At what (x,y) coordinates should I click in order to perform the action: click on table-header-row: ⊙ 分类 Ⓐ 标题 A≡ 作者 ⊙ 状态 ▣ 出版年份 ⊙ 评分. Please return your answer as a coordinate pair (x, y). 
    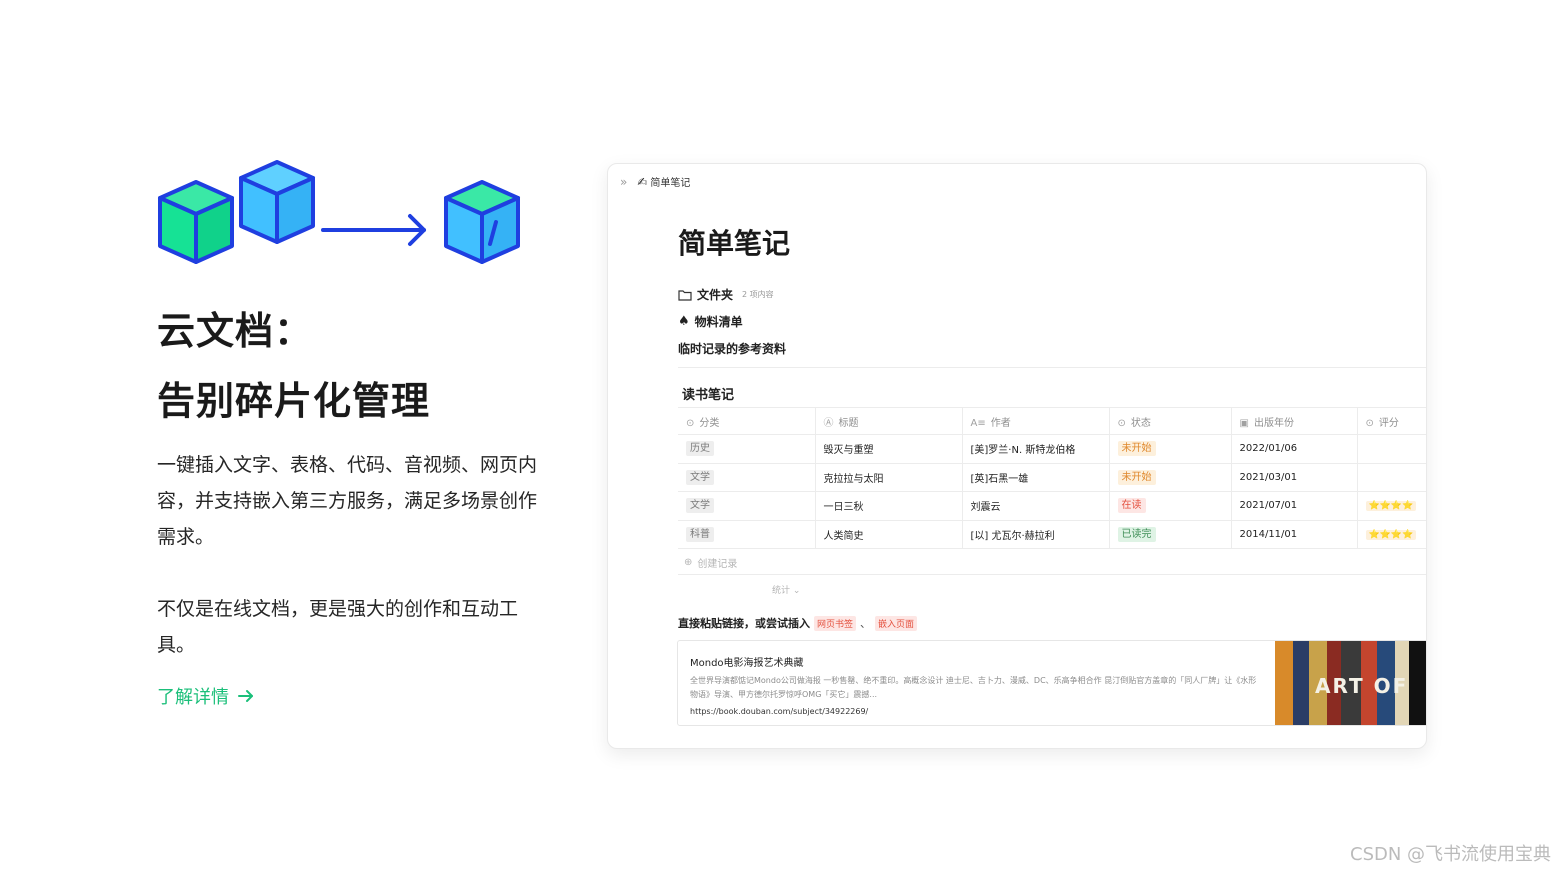
    Looking at the image, I should click on (1052, 421).